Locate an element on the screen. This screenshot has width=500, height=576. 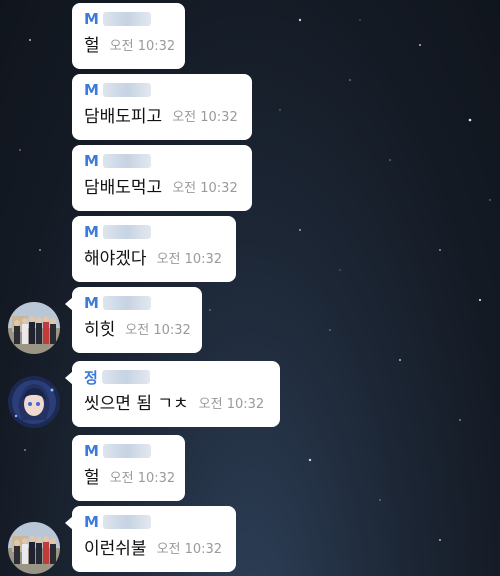
message-text: 담배도먹고 is located at coordinates (123, 188).